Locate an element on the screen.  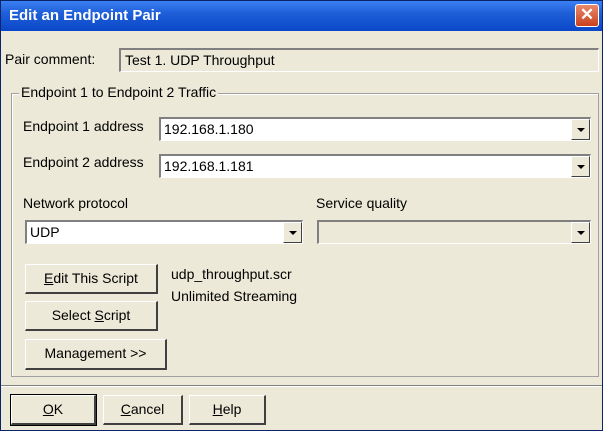
network-protocol-combobox: UDP is located at coordinates (164, 232).